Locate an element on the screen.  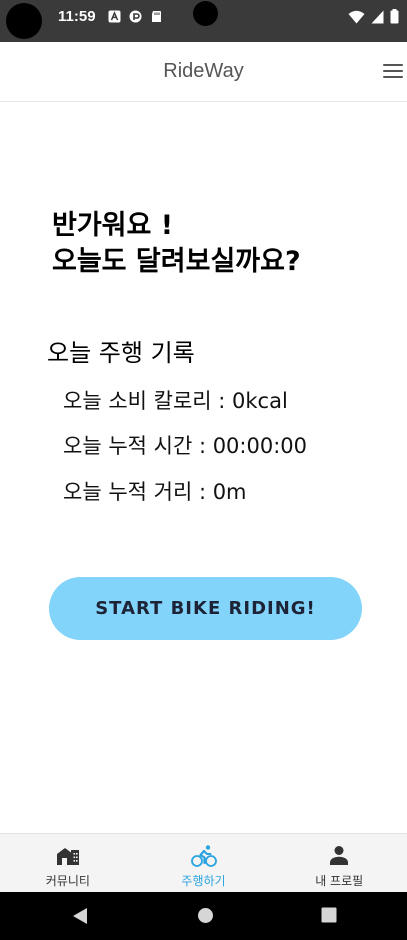
greeting-line-1: 반가워요 ! is located at coordinates (113, 225).